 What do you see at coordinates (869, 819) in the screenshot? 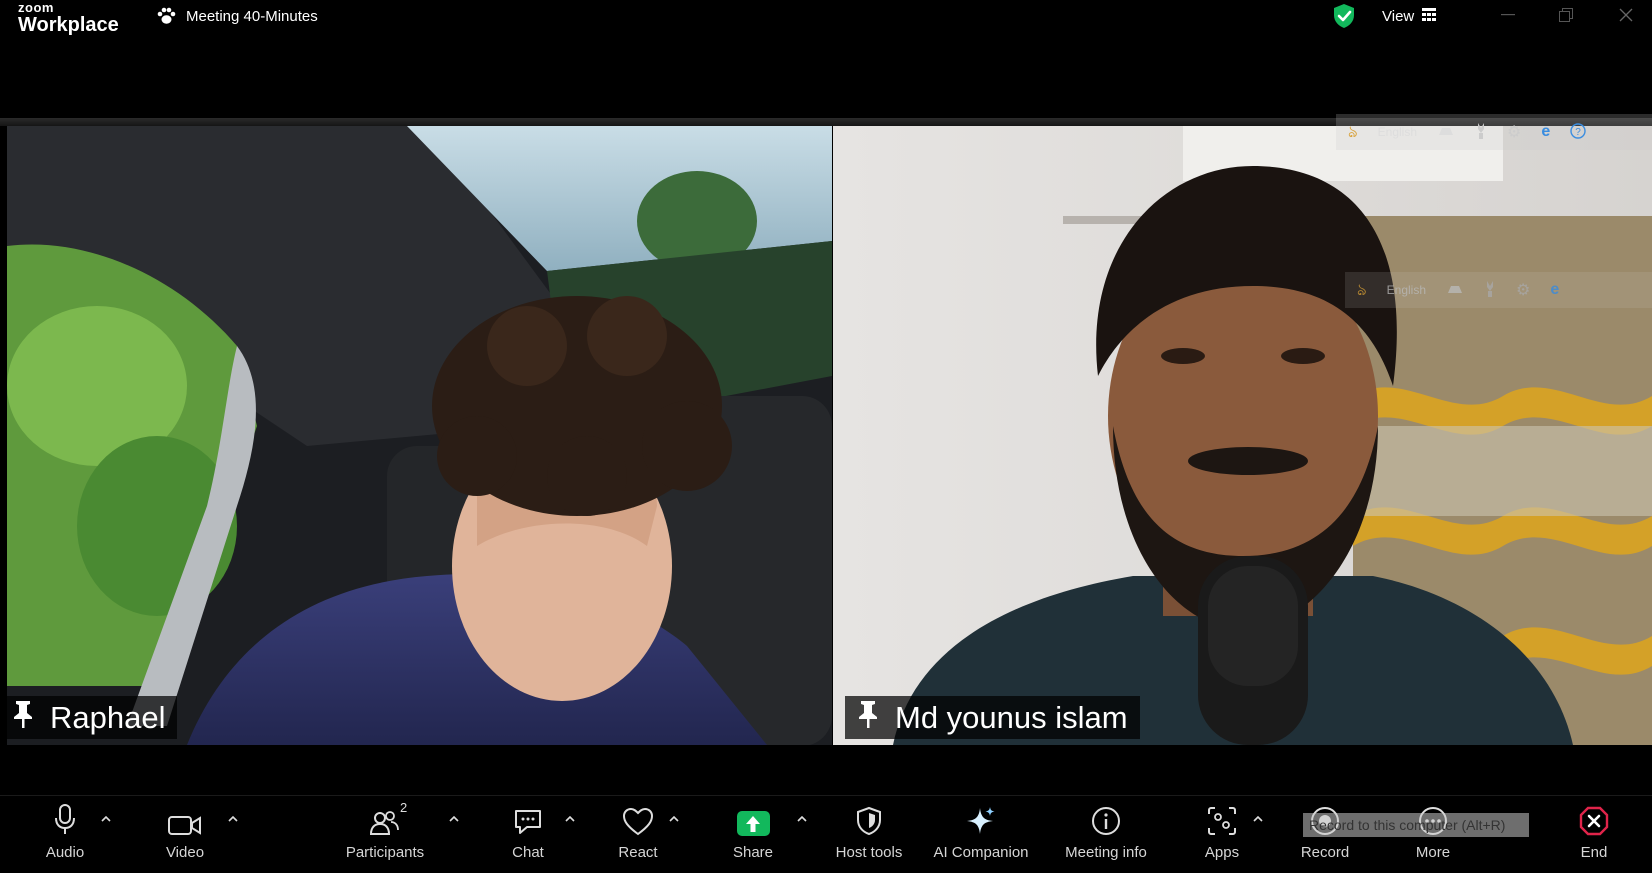
I see `shield-icon` at bounding box center [869, 819].